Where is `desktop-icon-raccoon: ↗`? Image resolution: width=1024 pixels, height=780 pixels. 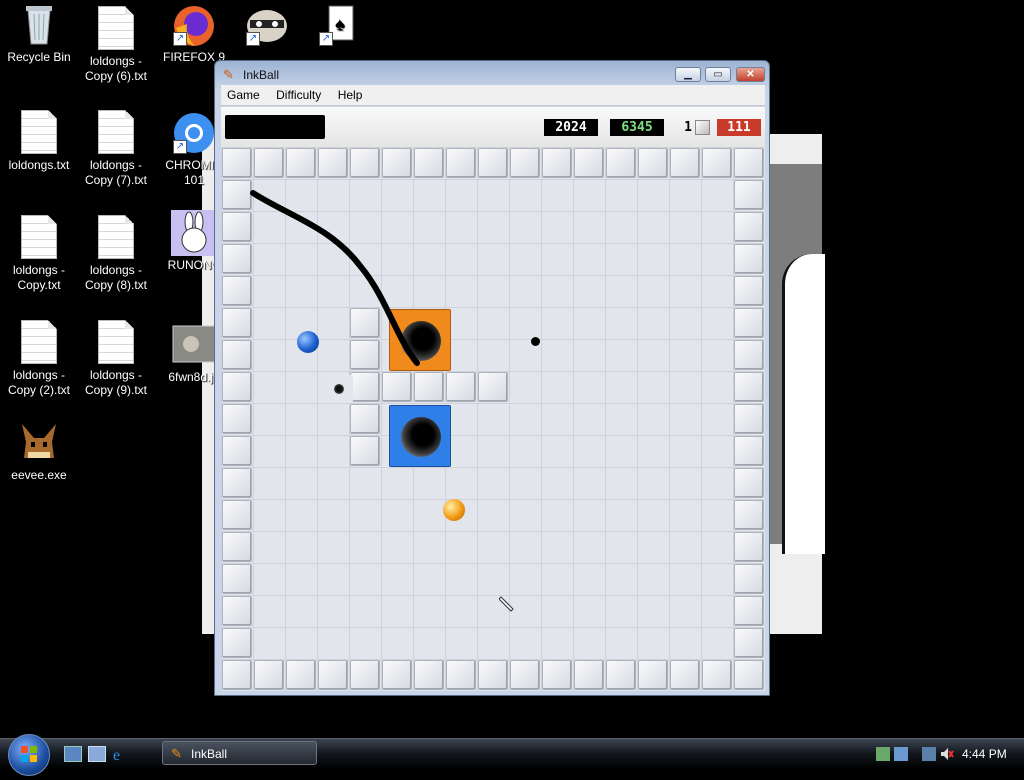 desktop-icon-raccoon: ↗ is located at coordinates (267, 26).